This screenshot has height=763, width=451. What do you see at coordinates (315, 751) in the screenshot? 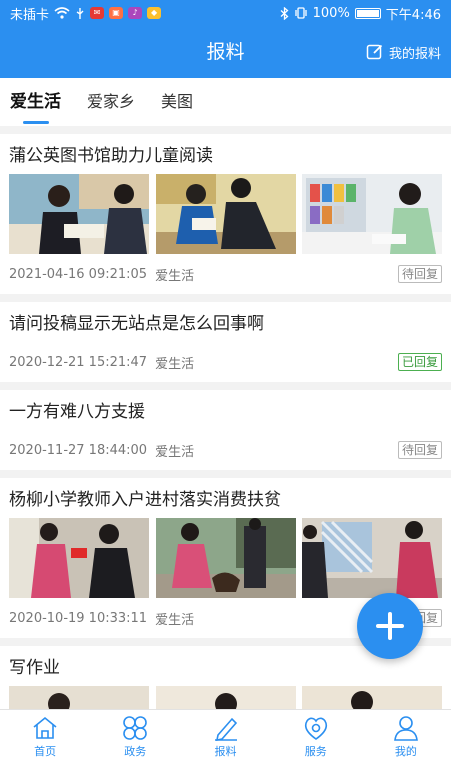
I see `nav-service-label: 服务` at bounding box center [315, 751].